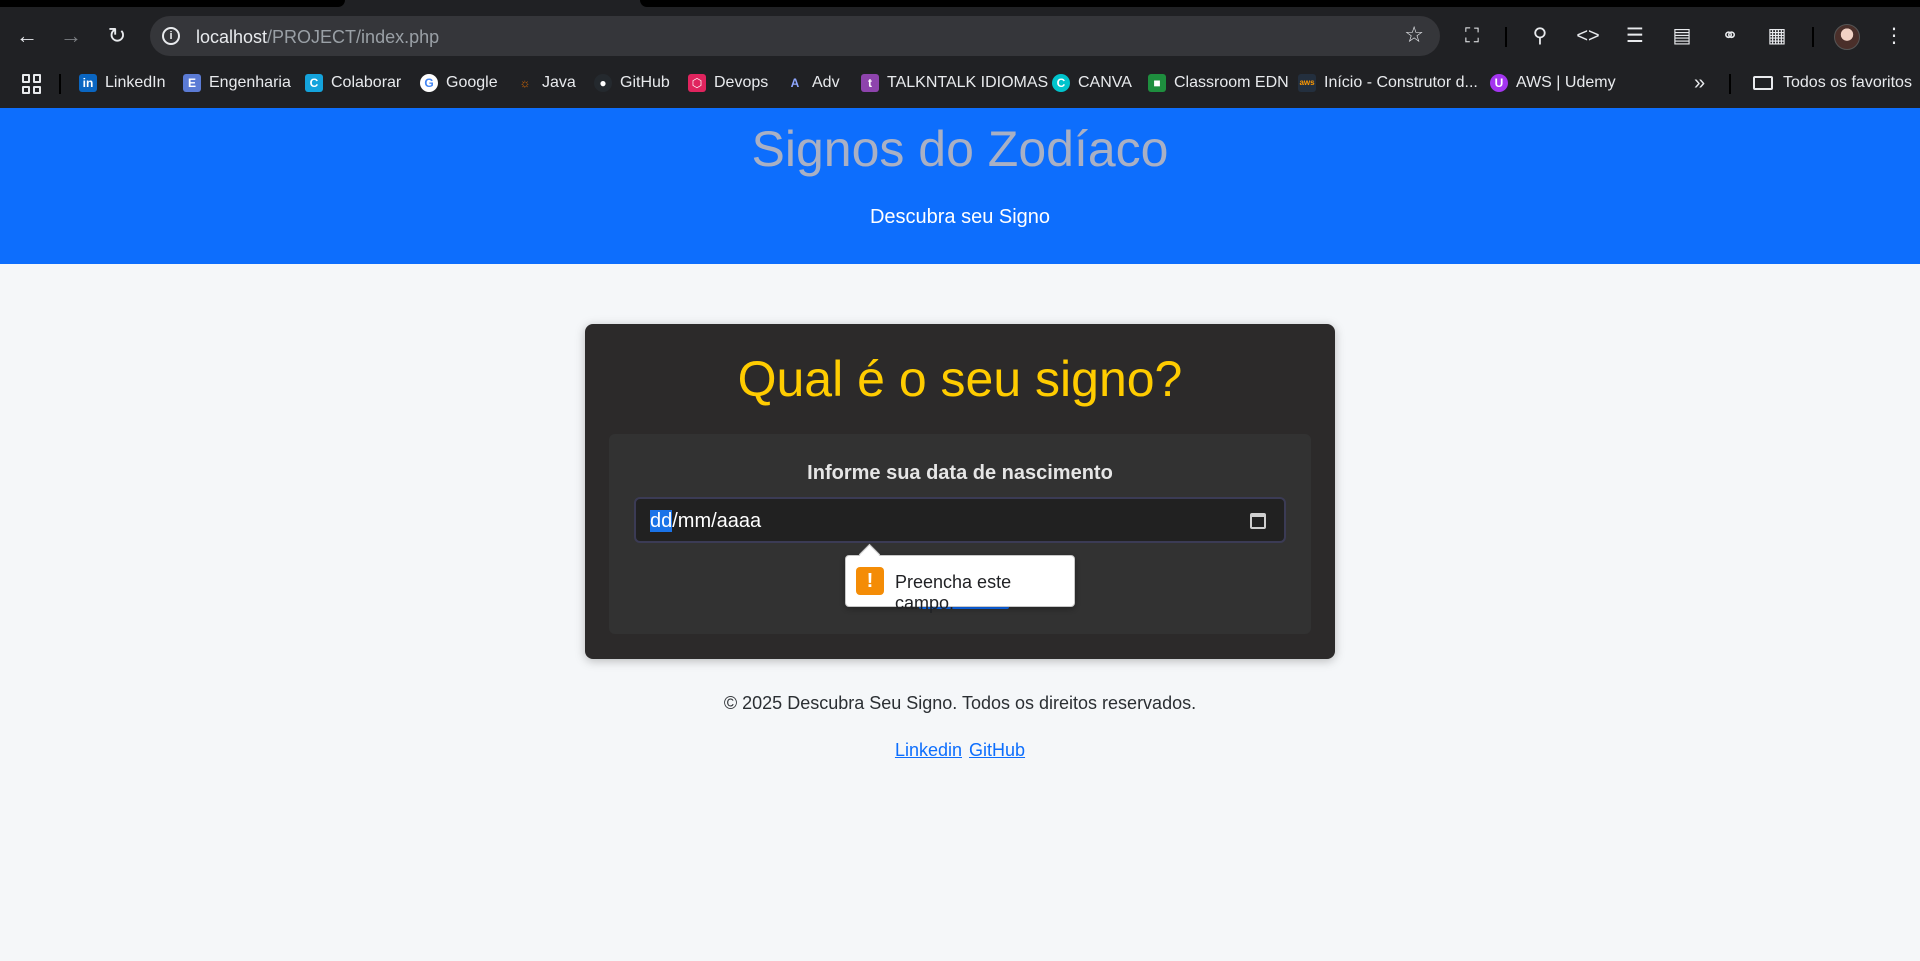 The height and width of the screenshot is (961, 1920). What do you see at coordinates (117, 36) in the screenshot?
I see `reload-icon: ↻` at bounding box center [117, 36].